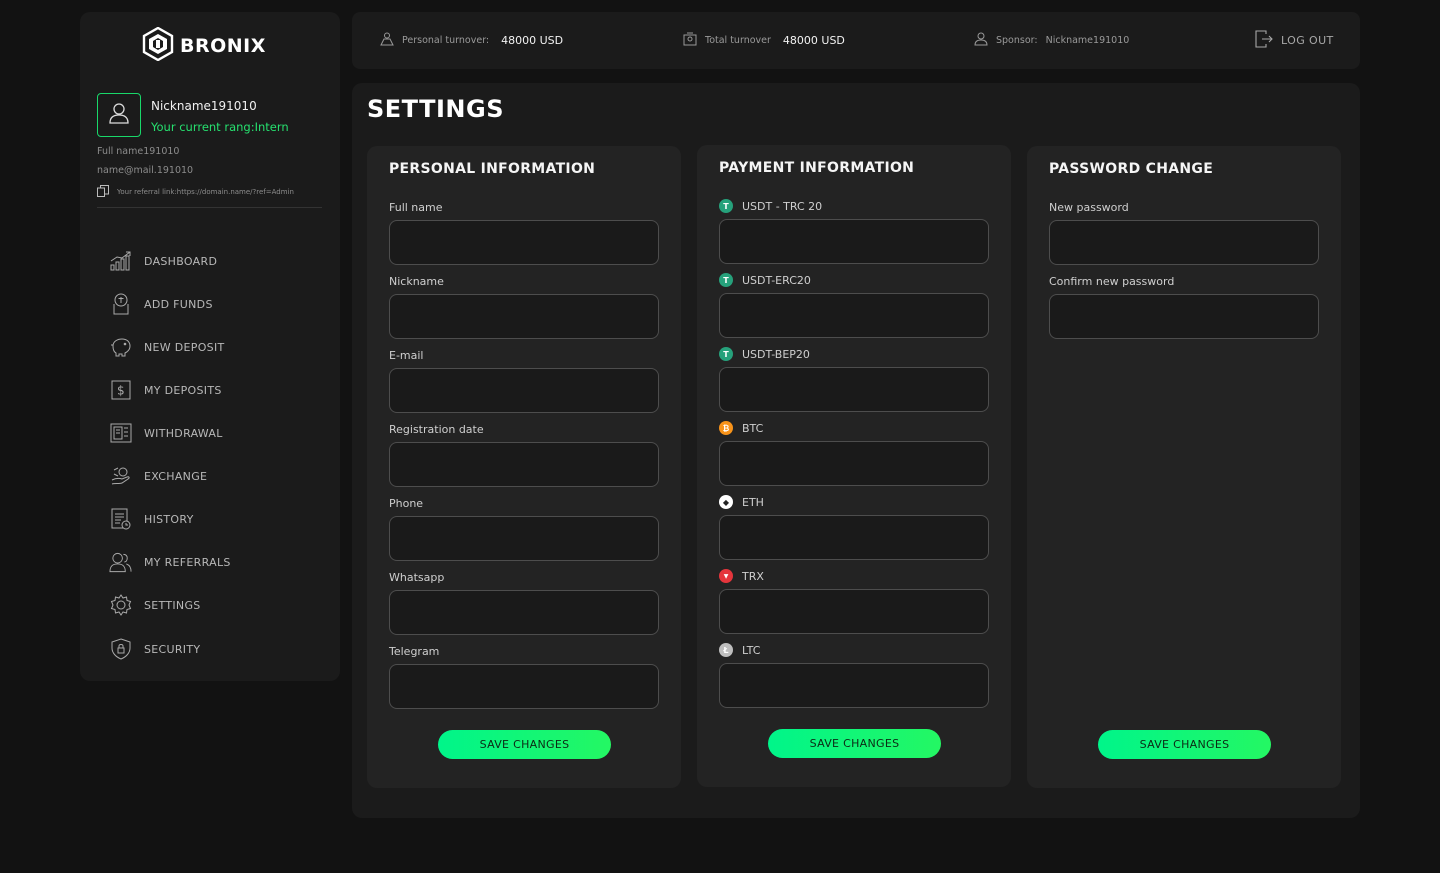  Describe the element at coordinates (120, 433) in the screenshot. I see `atm-icon` at that location.